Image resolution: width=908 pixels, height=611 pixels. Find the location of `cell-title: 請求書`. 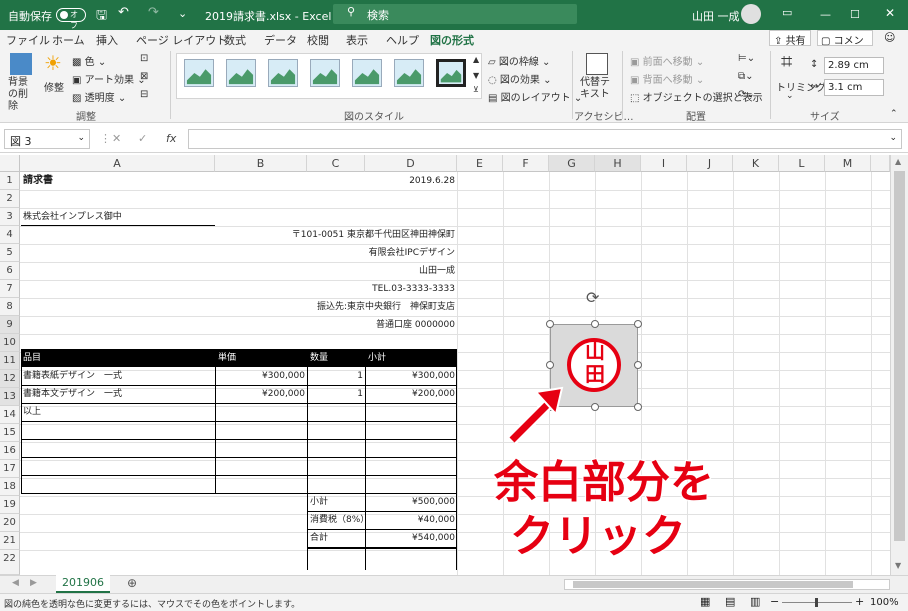

cell-title: 請求書 is located at coordinates (38, 181).